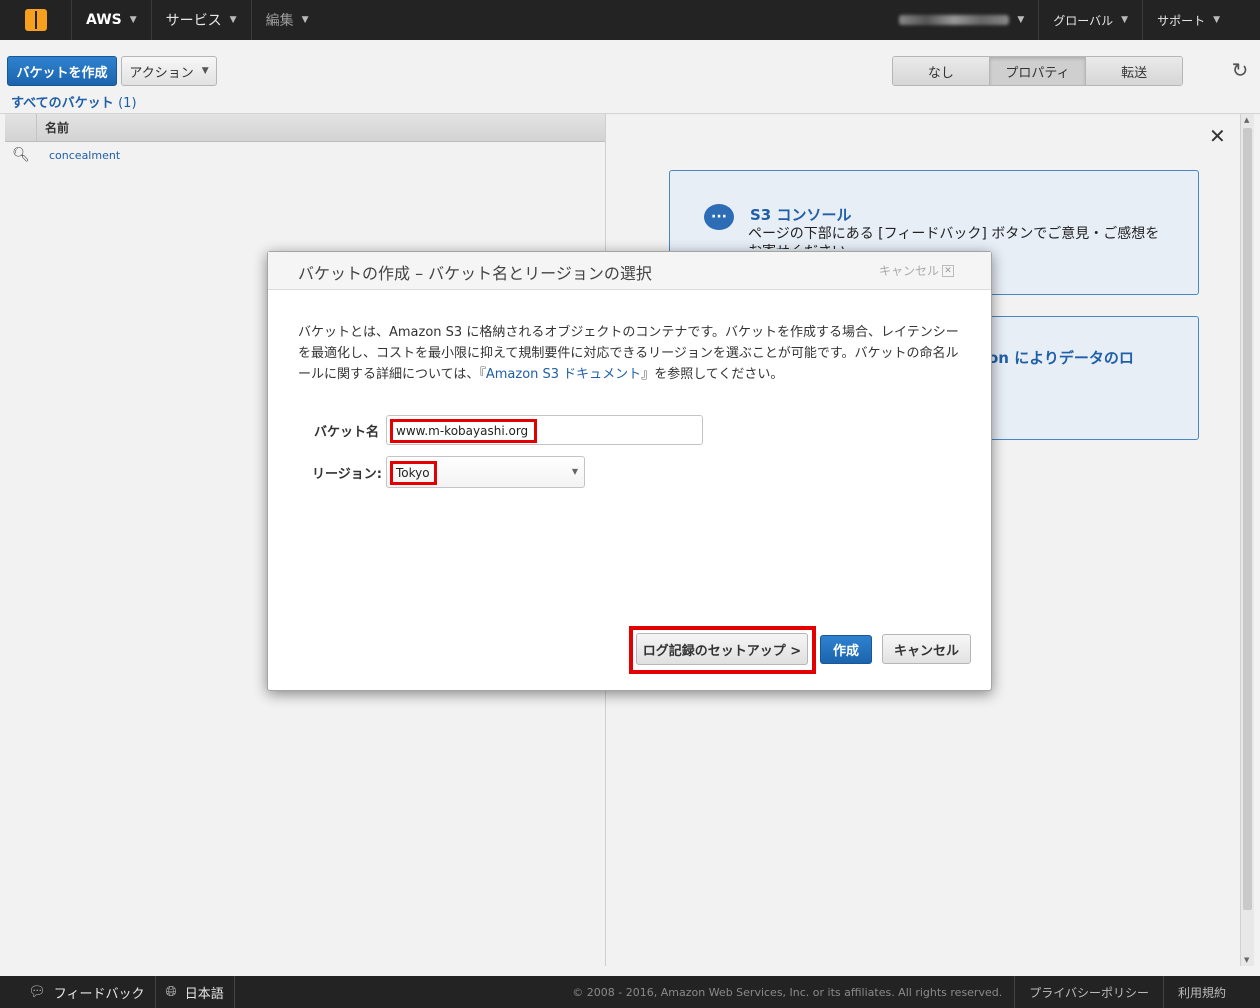 This screenshot has width=1260, height=1008. I want to click on card-text: ページの下部にある [フィードバック] ボタンでご意見・ご感想をお寄せください。, so click(954, 237).